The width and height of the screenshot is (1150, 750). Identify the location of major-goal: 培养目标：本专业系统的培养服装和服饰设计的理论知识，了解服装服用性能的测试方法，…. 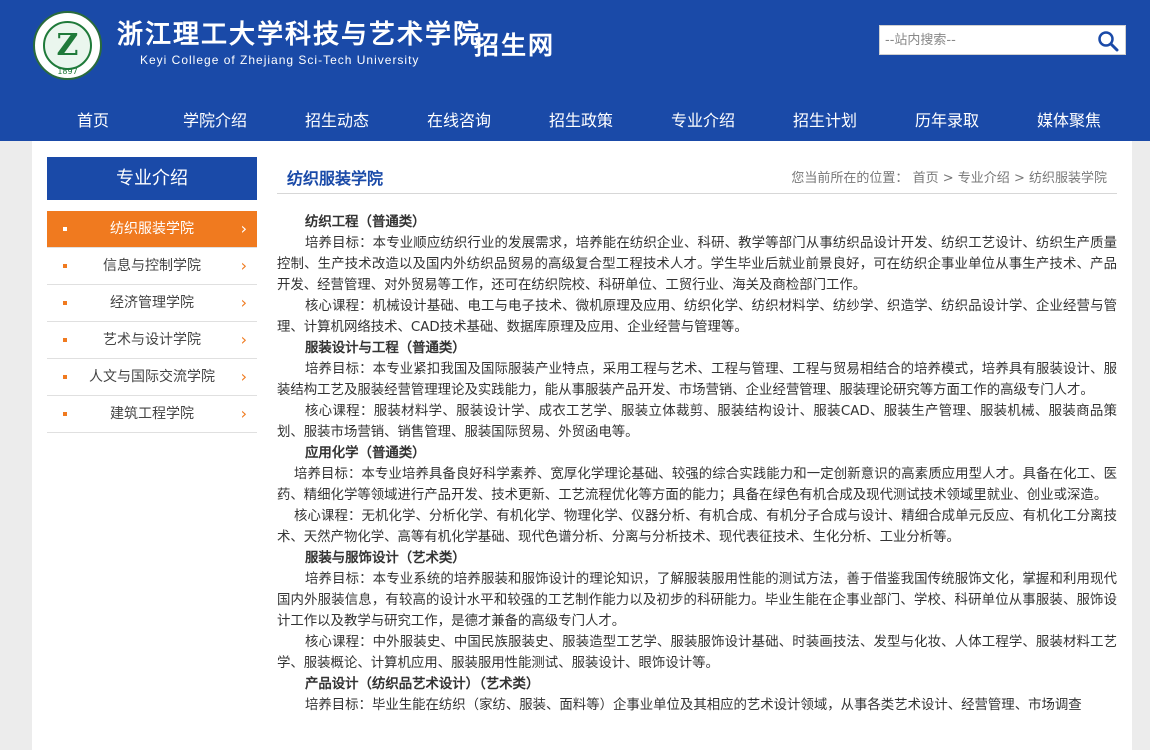
(697, 600).